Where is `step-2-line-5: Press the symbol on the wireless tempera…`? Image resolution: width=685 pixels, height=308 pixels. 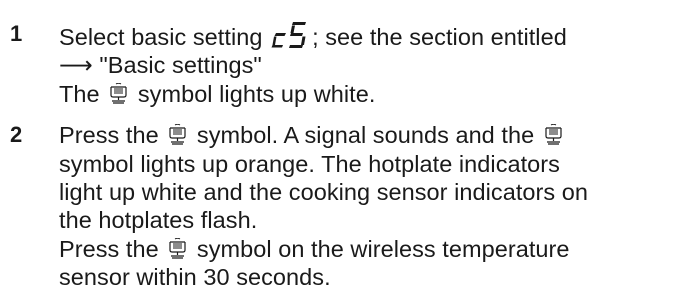
step-2-line-5: Press the symbol on the wireless tempera… is located at coordinates (372, 249).